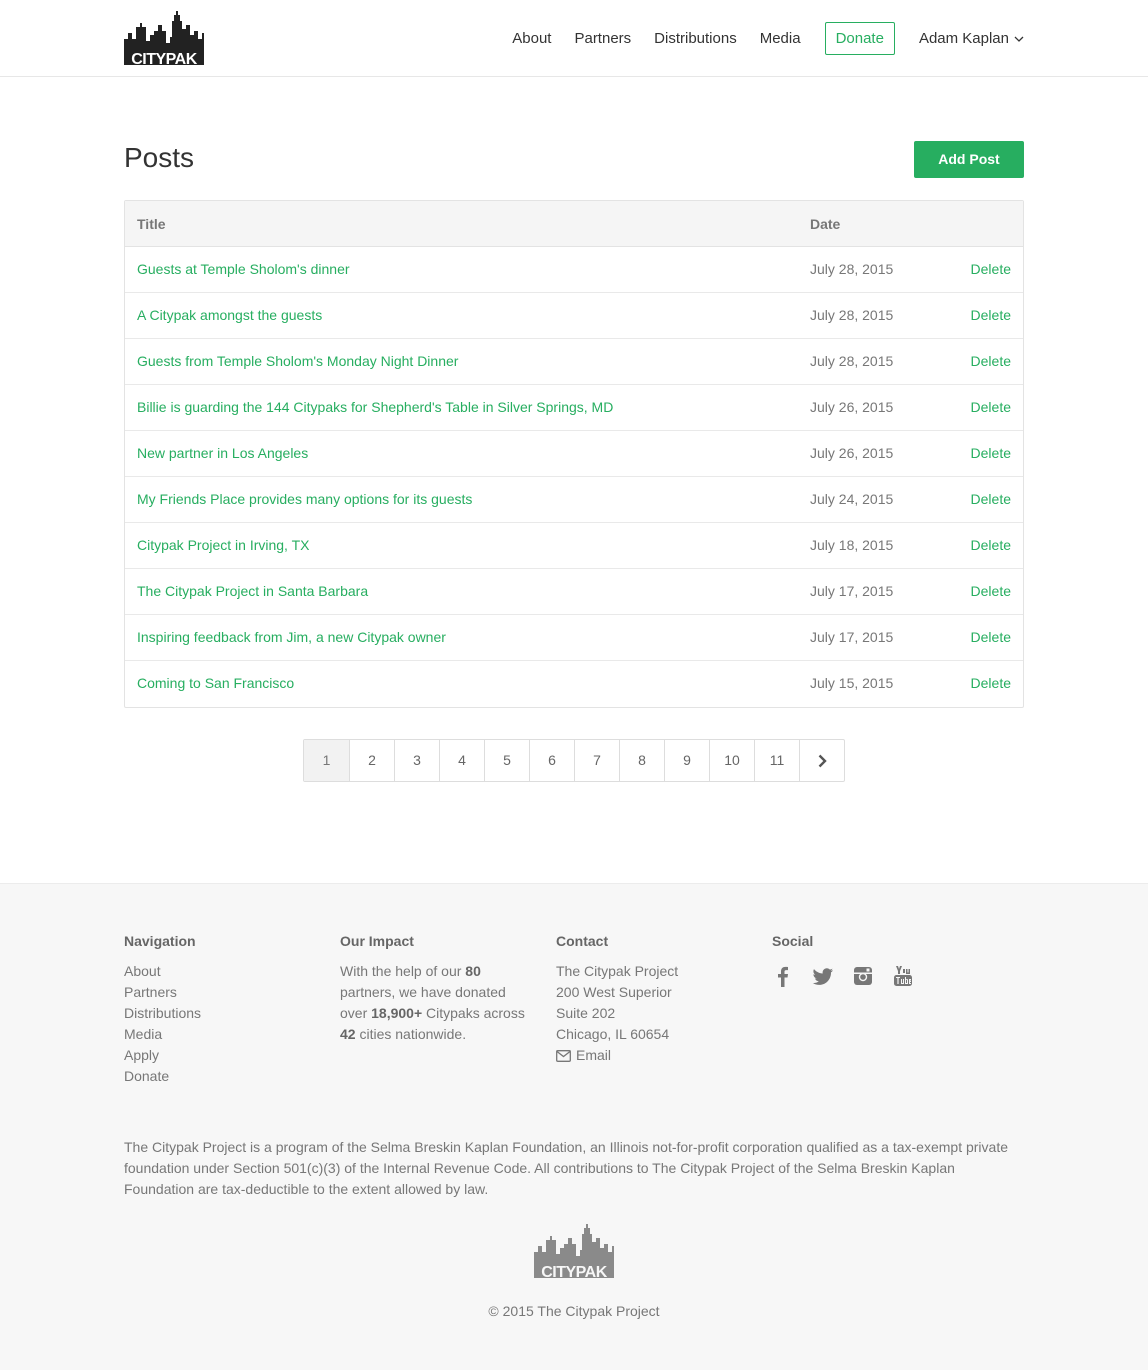 The width and height of the screenshot is (1148, 1370). Describe the element at coordinates (224, 1055) in the screenshot. I see `footer-link-apply: Apply` at that location.